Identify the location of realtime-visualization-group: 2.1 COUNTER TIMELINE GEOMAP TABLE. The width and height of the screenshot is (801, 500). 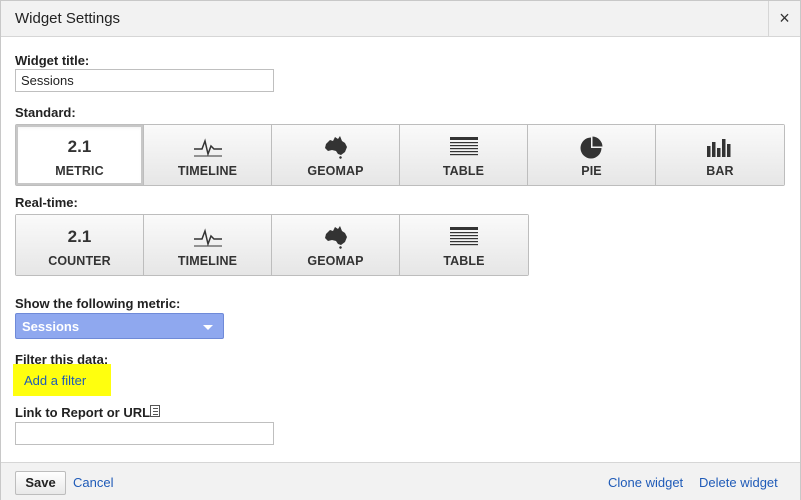
(272, 245).